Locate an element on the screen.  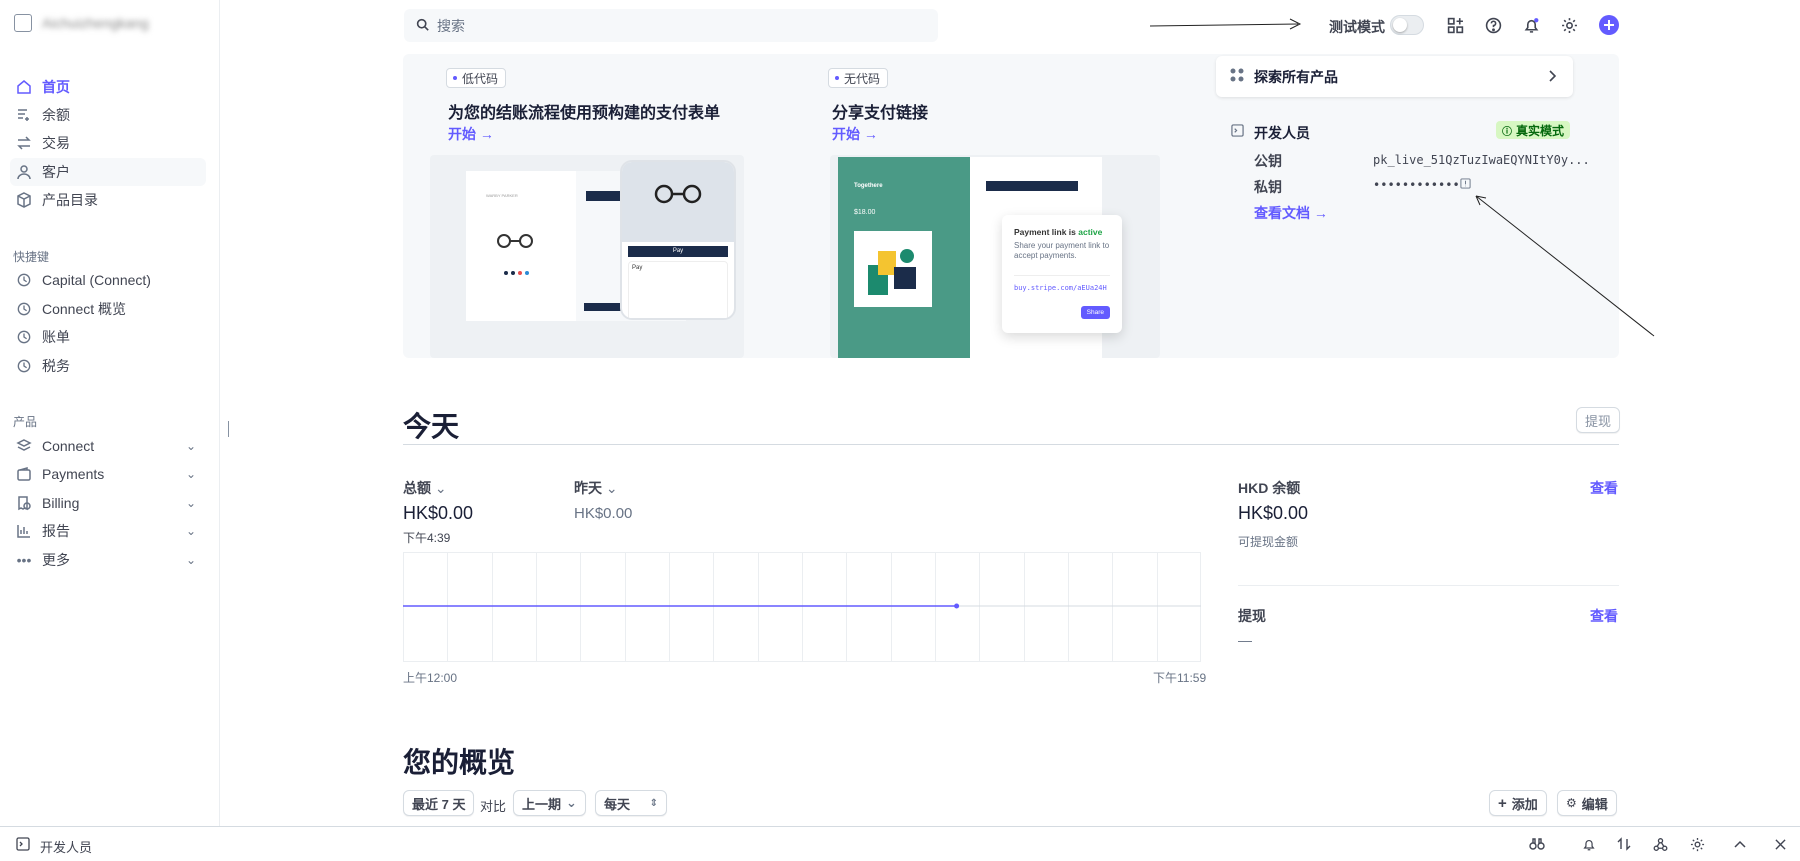
sidebar-item-label: 税务 is located at coordinates (56, 366).